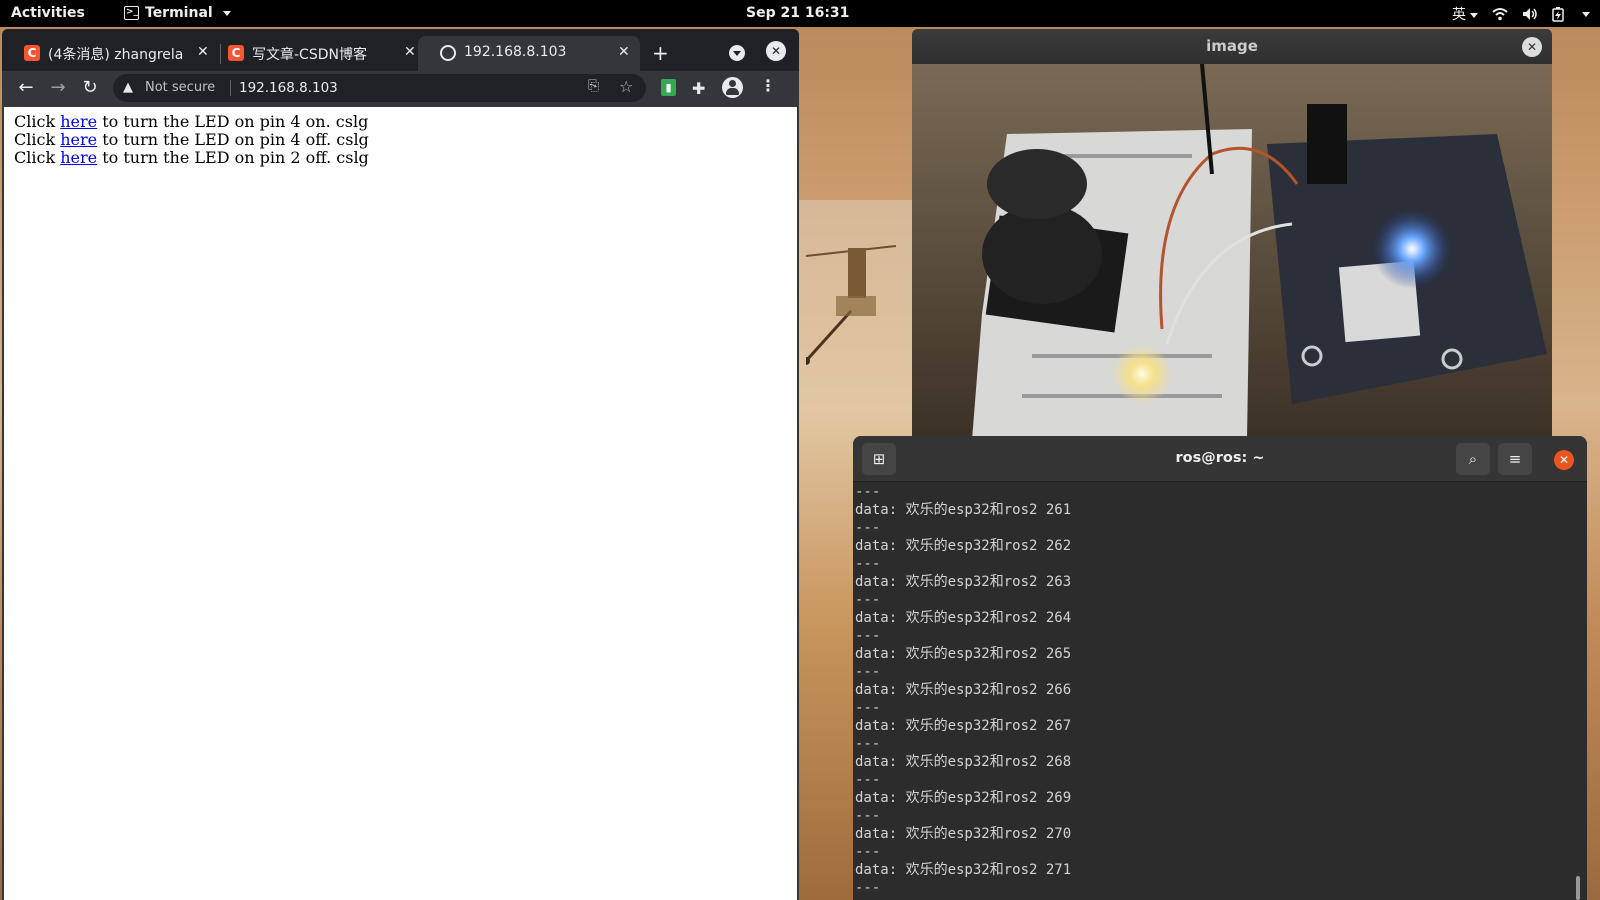  What do you see at coordinates (128, 87) in the screenshot?
I see `warning-icon: ▲` at bounding box center [128, 87].